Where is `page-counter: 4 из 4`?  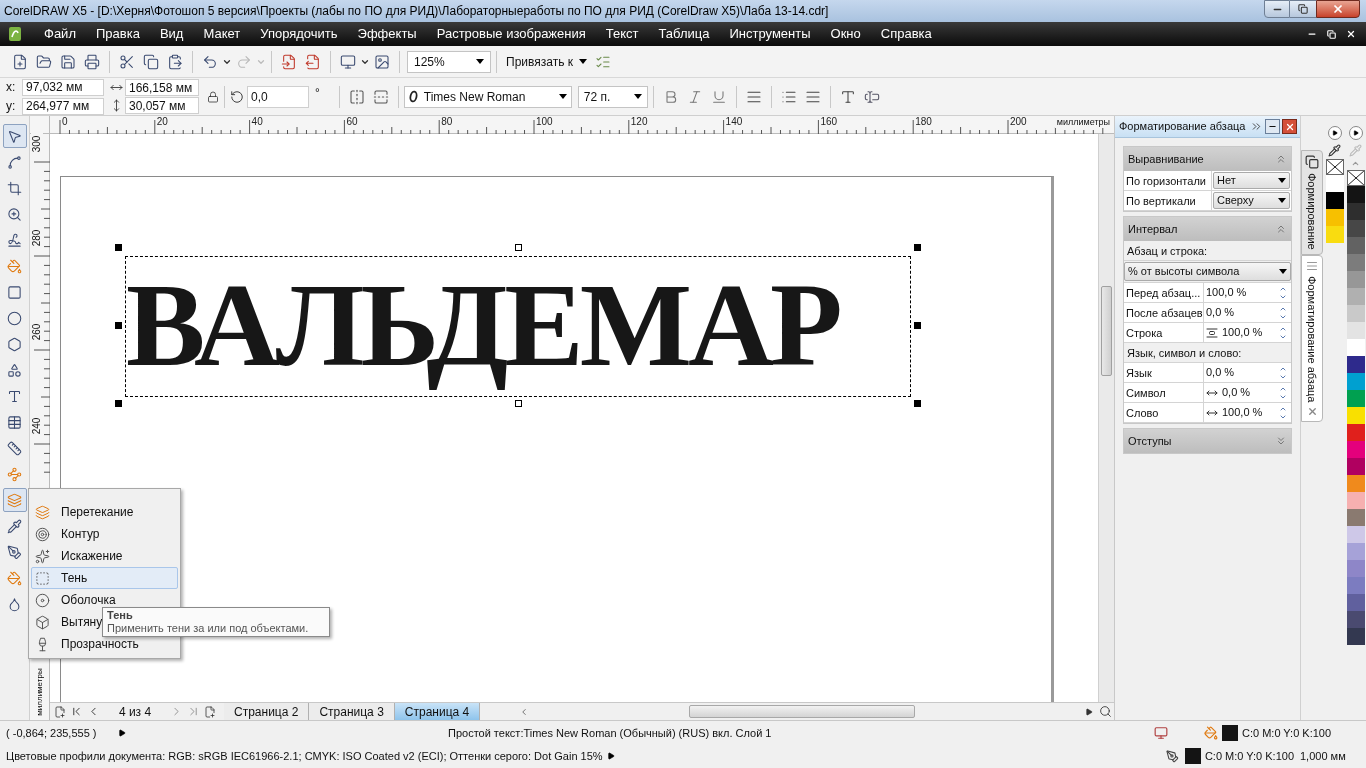 page-counter: 4 из 4 is located at coordinates (135, 712).